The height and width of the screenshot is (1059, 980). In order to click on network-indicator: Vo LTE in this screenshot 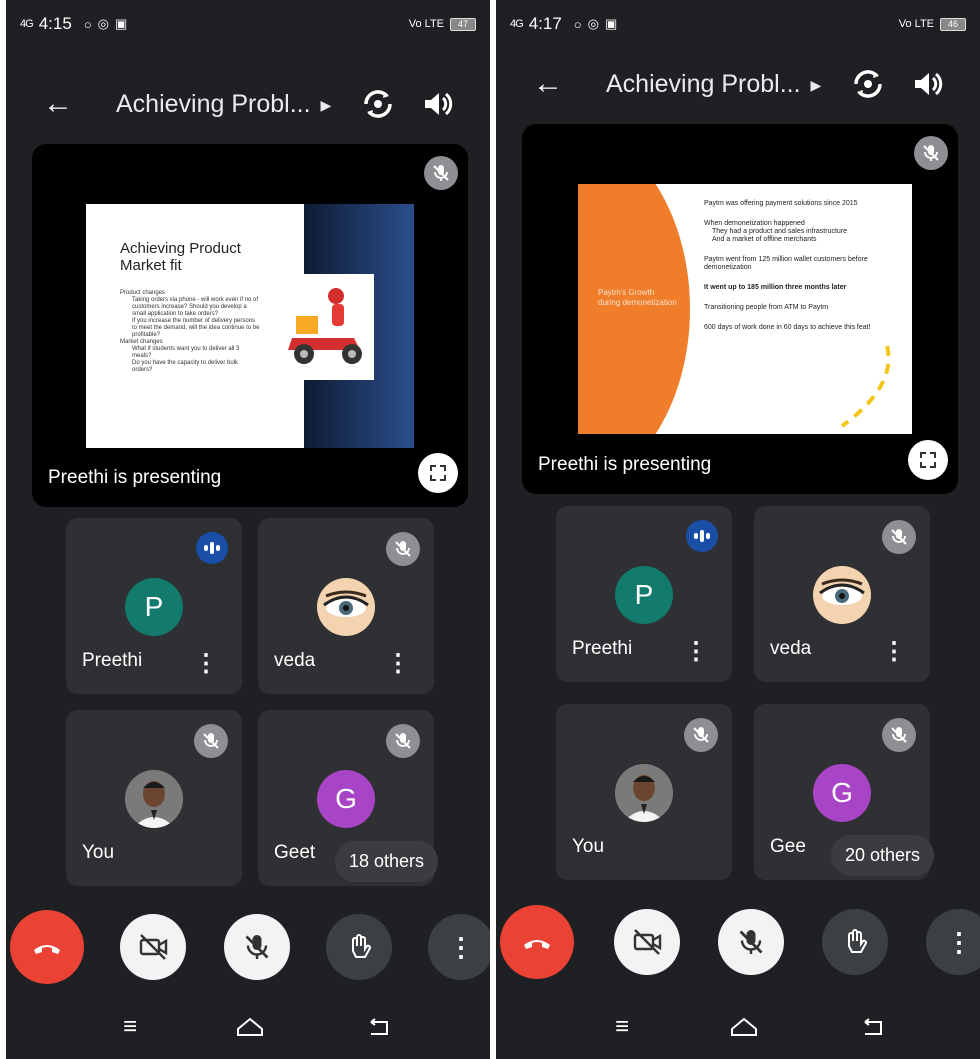, I will do `click(426, 24)`.